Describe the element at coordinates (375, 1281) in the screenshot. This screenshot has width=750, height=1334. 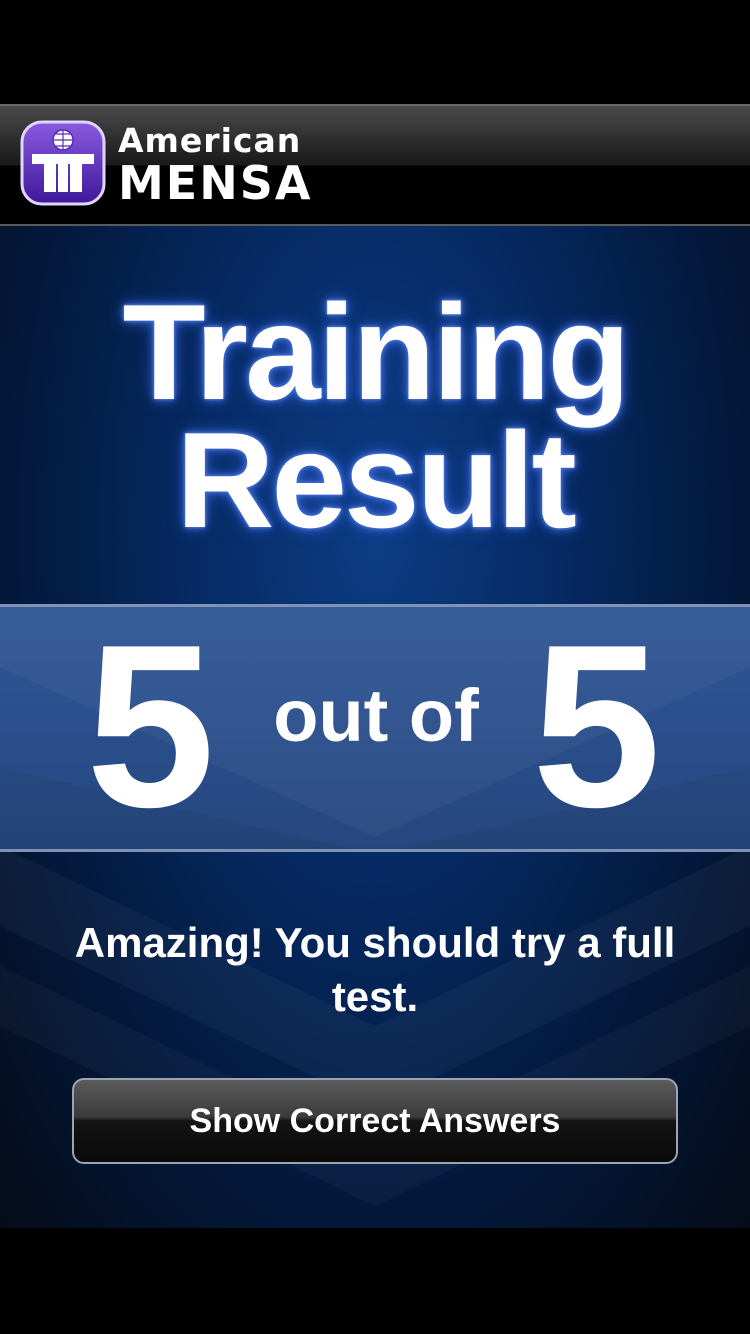
I see `bottom-area` at that location.